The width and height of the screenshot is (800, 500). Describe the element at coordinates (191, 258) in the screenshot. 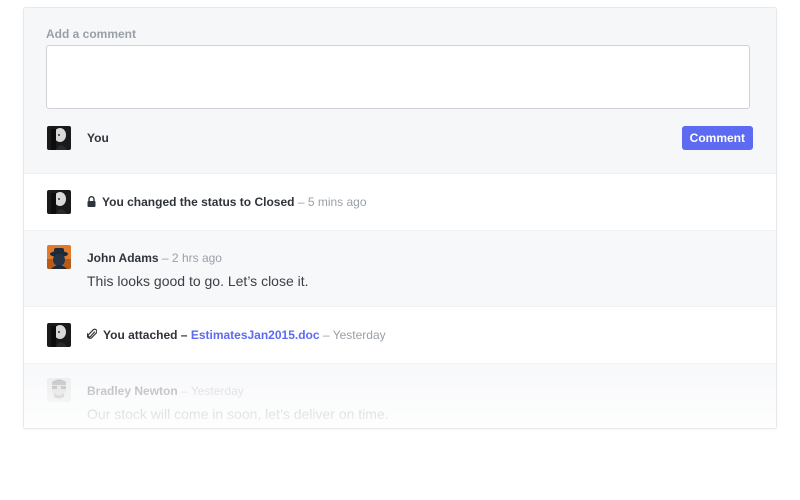

I see `comment-time: – 2 hrs ago` at that location.